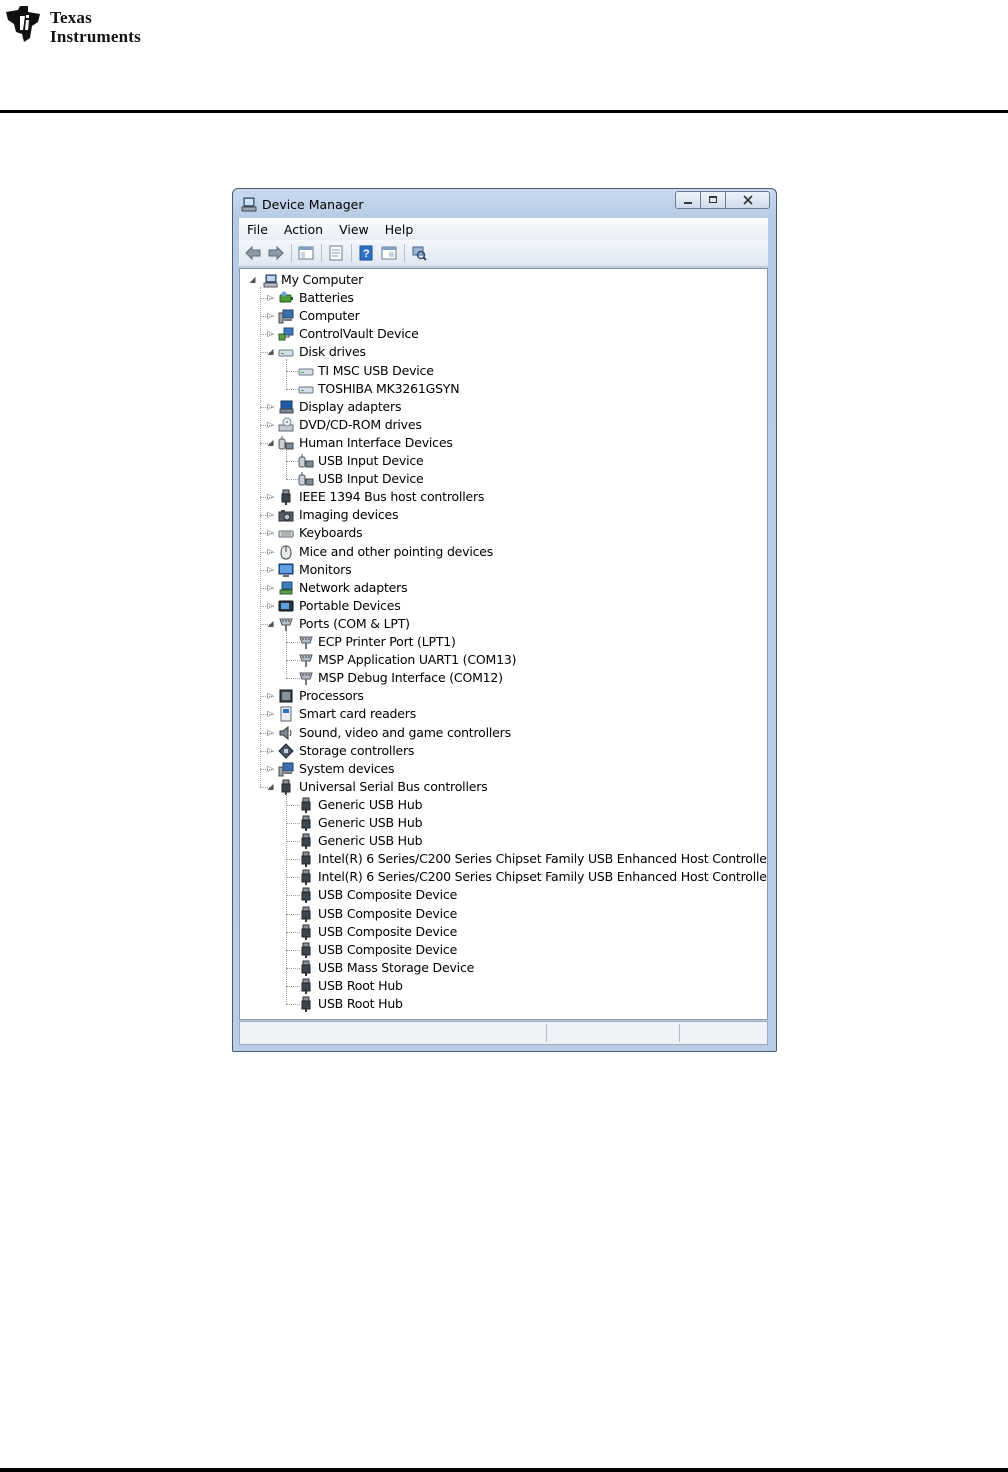  I want to click on tree-category: ◢ Ports (COM & LPT), so click(500, 624).